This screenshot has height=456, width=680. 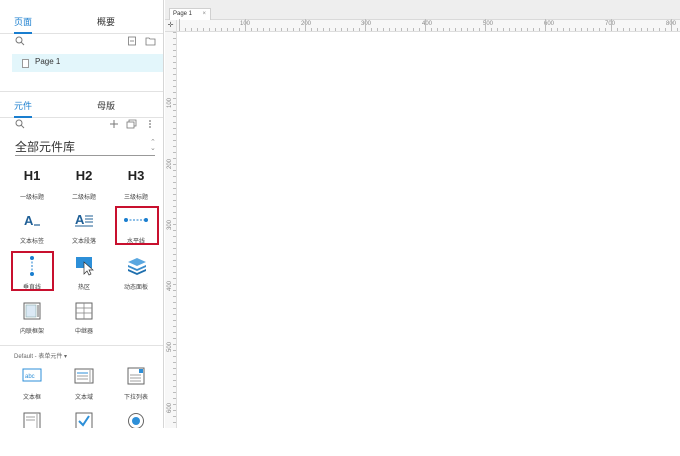 What do you see at coordinates (84, 230) in the screenshot?
I see `widget-text-paragraph: A 文本段落` at bounding box center [84, 230].